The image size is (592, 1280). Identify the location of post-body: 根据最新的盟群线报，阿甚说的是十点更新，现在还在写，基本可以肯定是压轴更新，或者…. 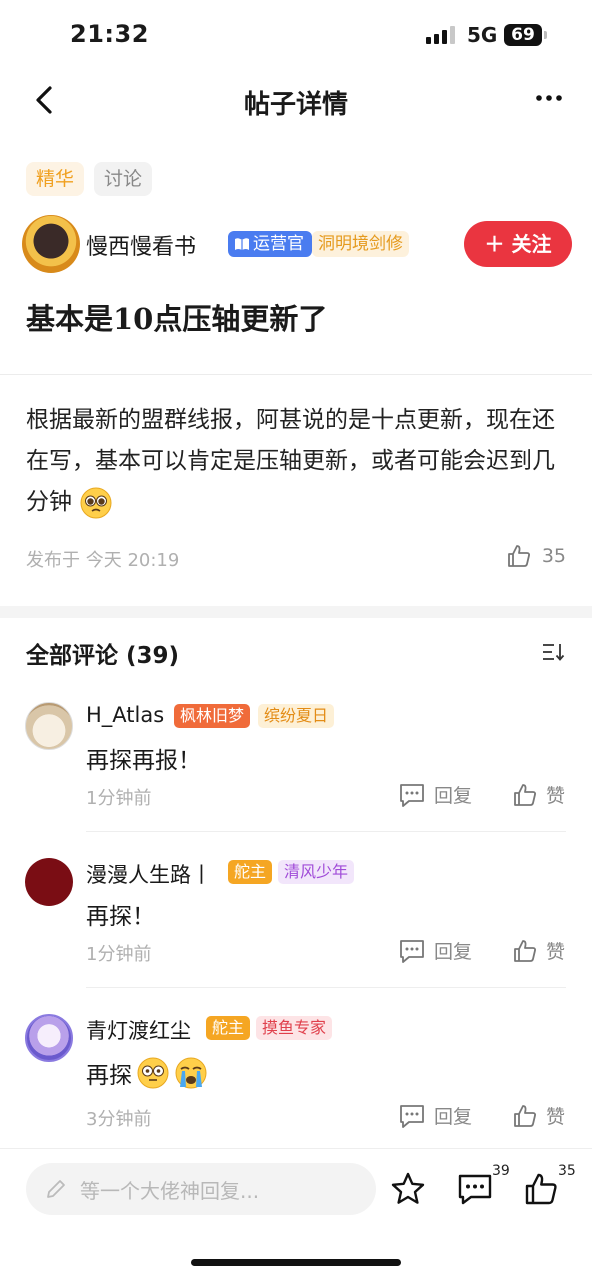
(296, 461).